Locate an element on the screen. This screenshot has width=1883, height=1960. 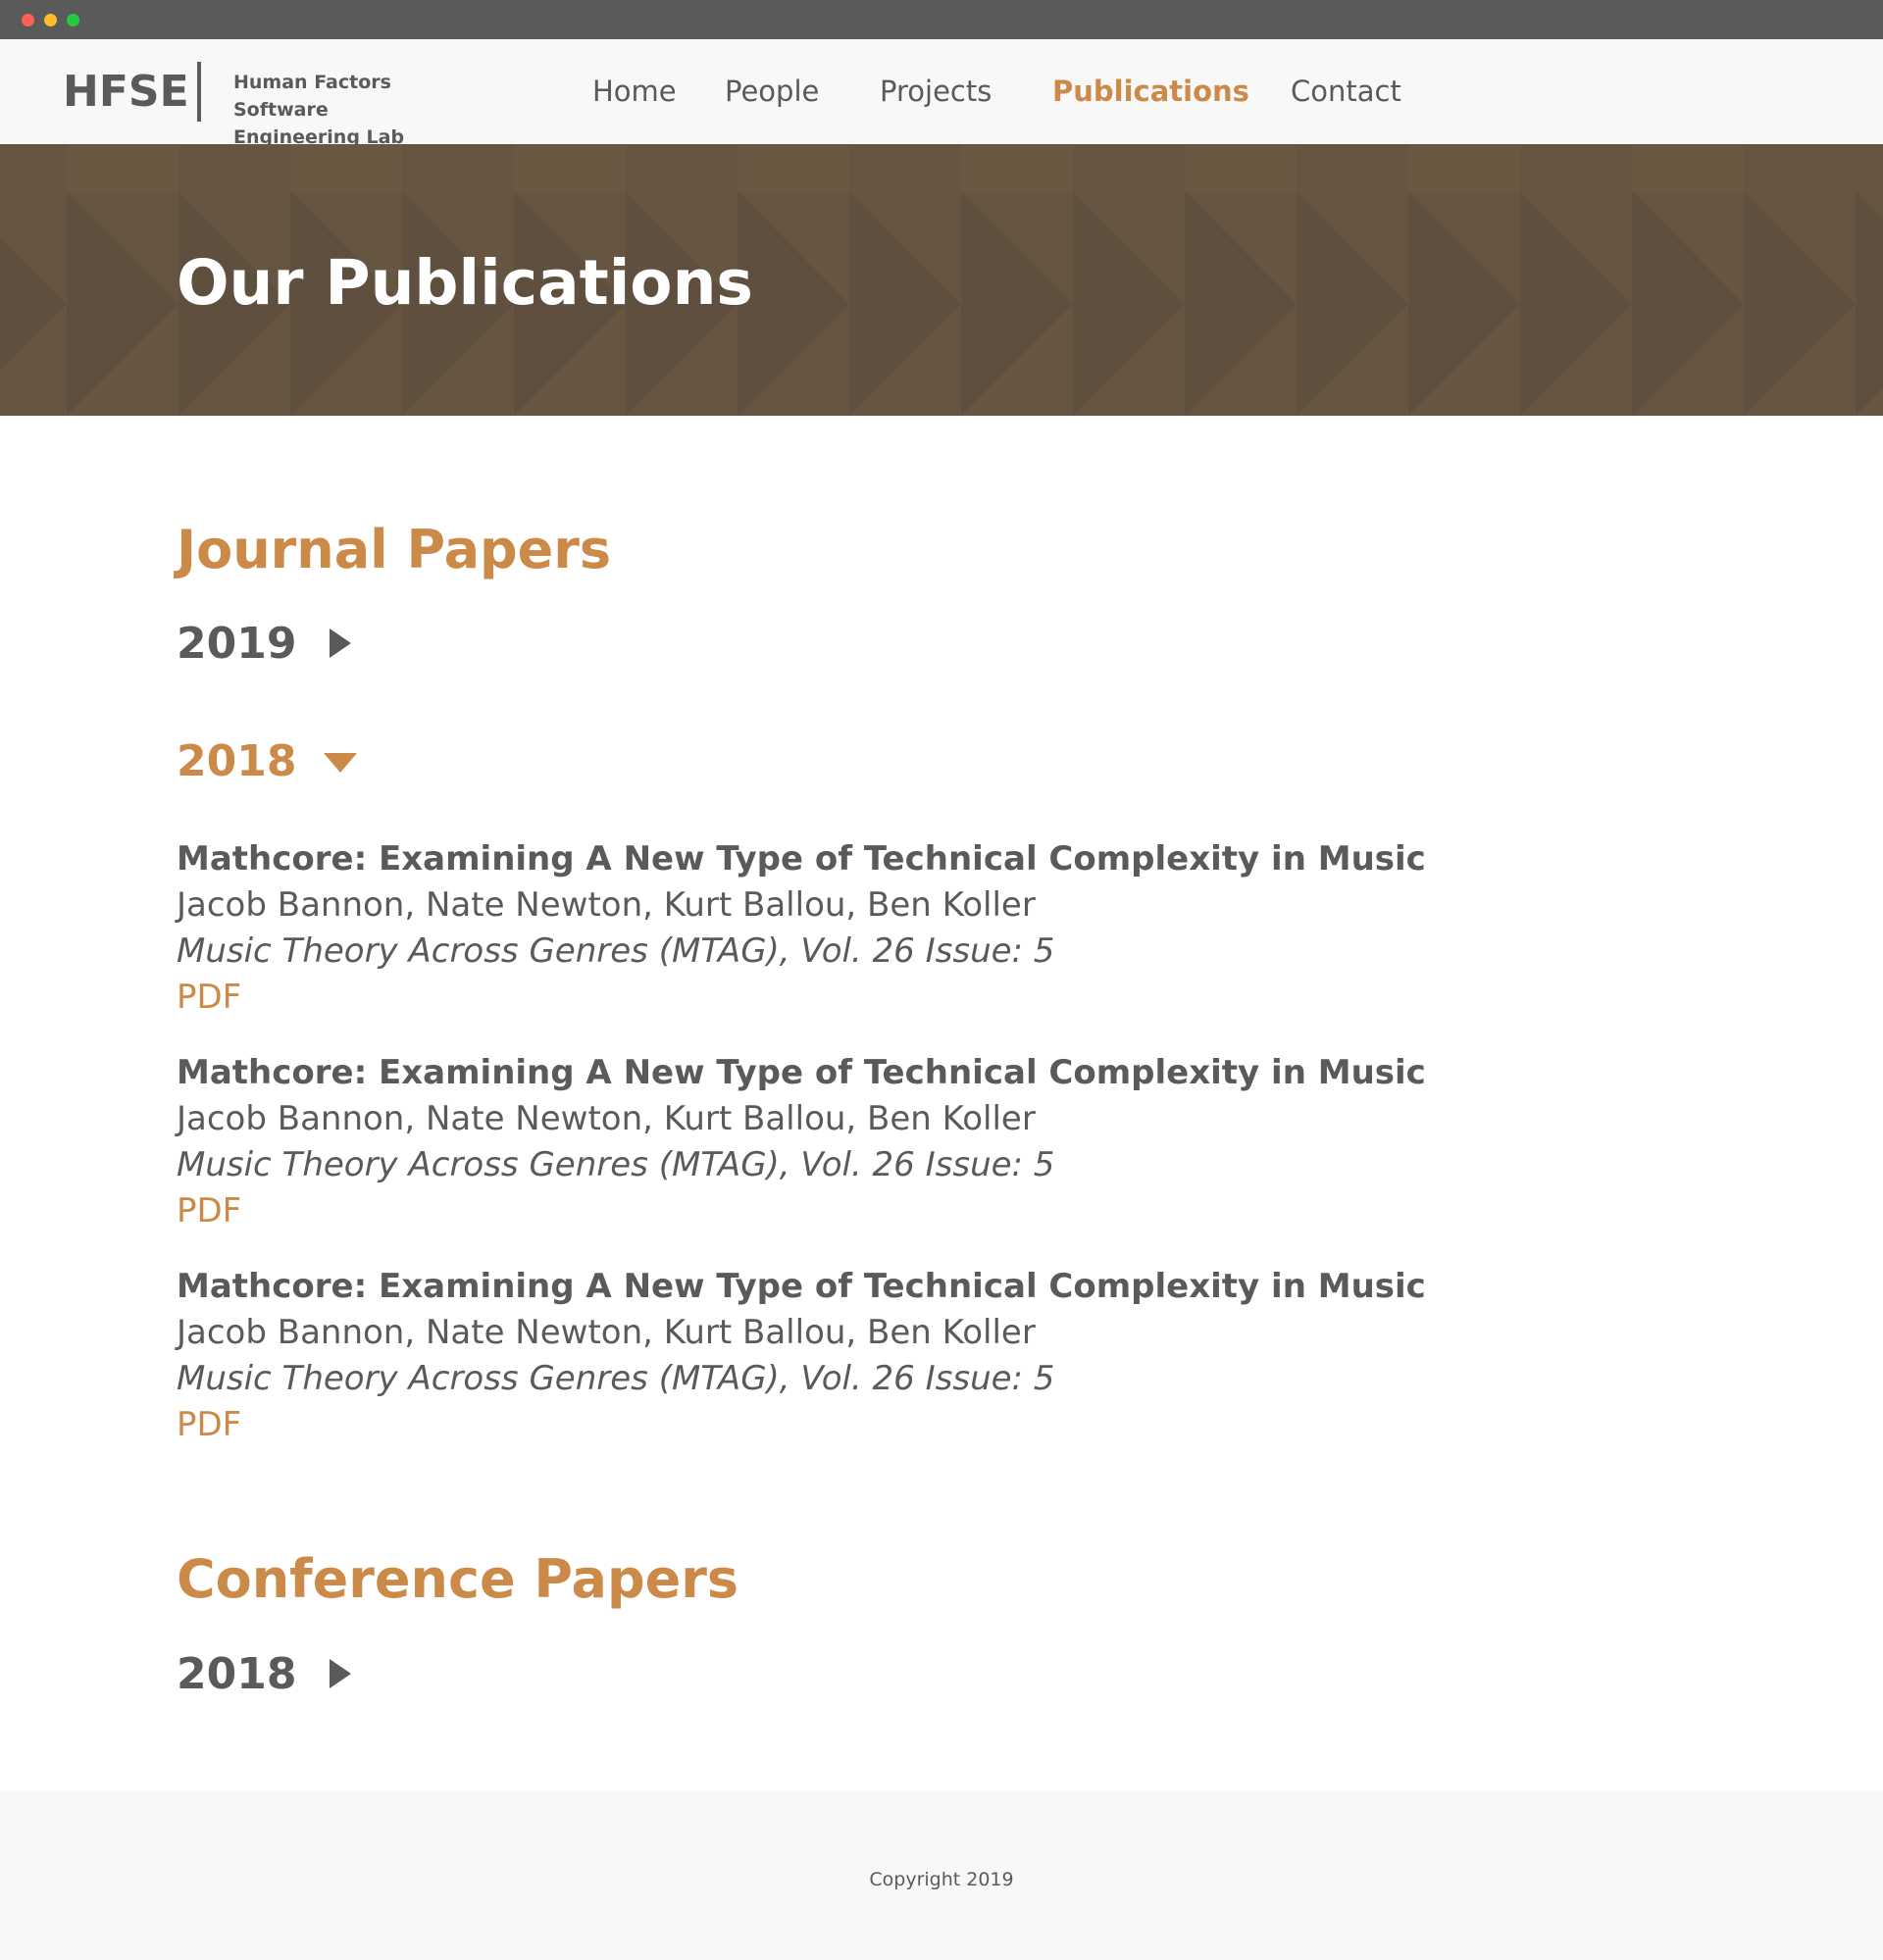
nav-home: Home is located at coordinates (634, 91).